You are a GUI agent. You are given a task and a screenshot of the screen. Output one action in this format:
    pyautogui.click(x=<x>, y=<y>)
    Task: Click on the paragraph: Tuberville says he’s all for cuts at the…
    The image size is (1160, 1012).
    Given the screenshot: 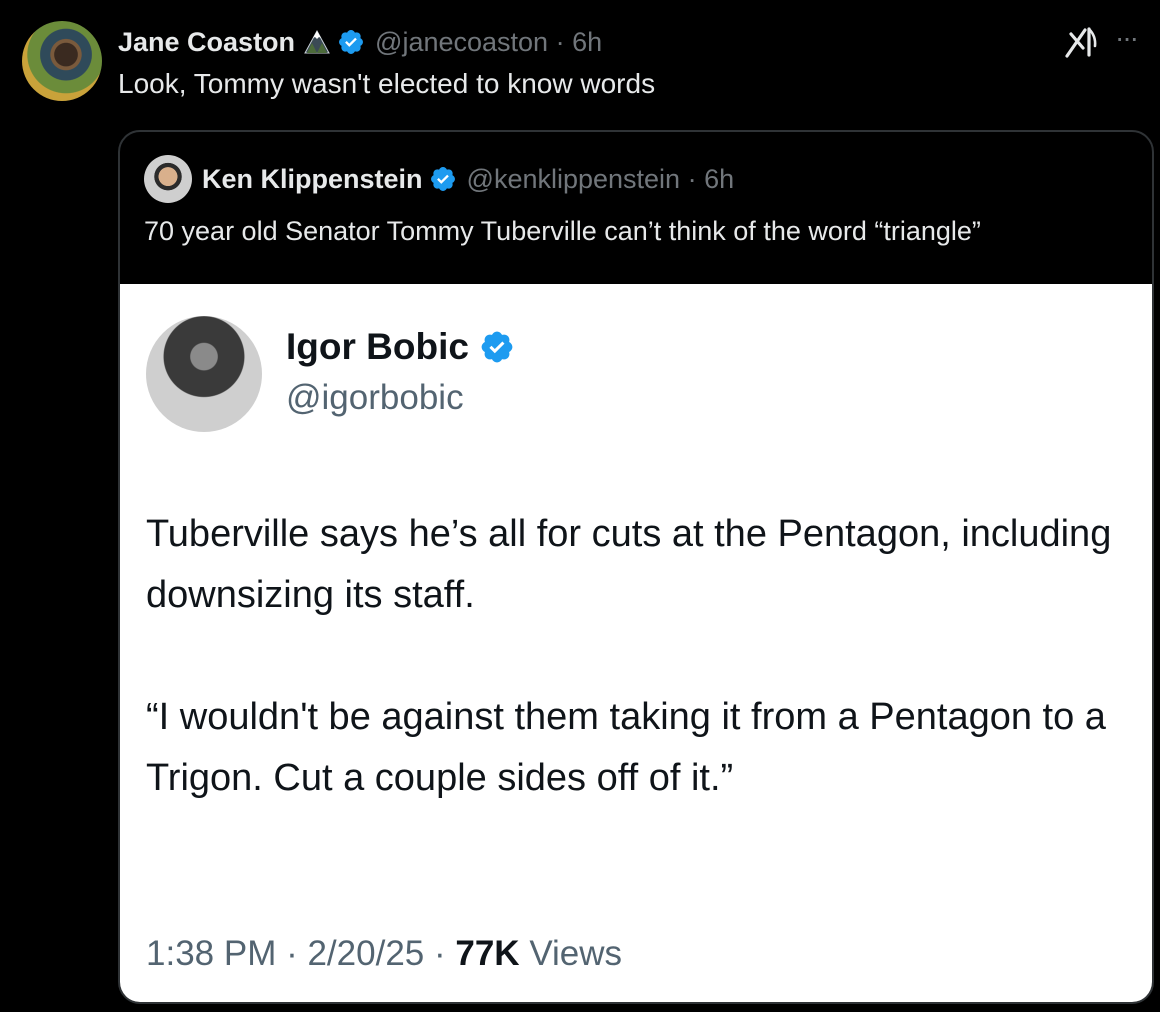 What is the action you would take?
    pyautogui.click(x=629, y=564)
    